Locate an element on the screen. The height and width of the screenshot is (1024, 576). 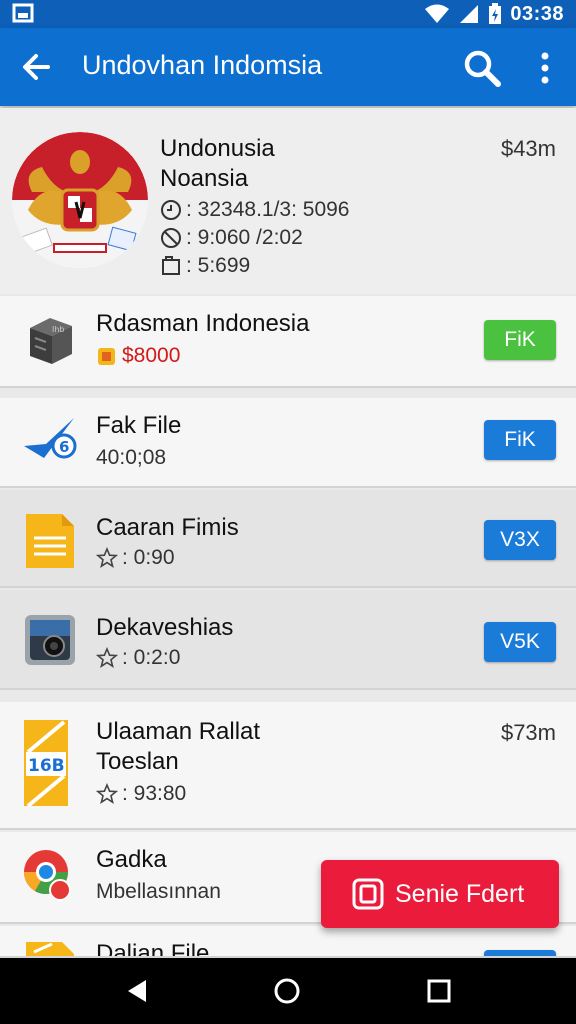
calendar-book-icon: 16B is located at coordinates (46, 764).